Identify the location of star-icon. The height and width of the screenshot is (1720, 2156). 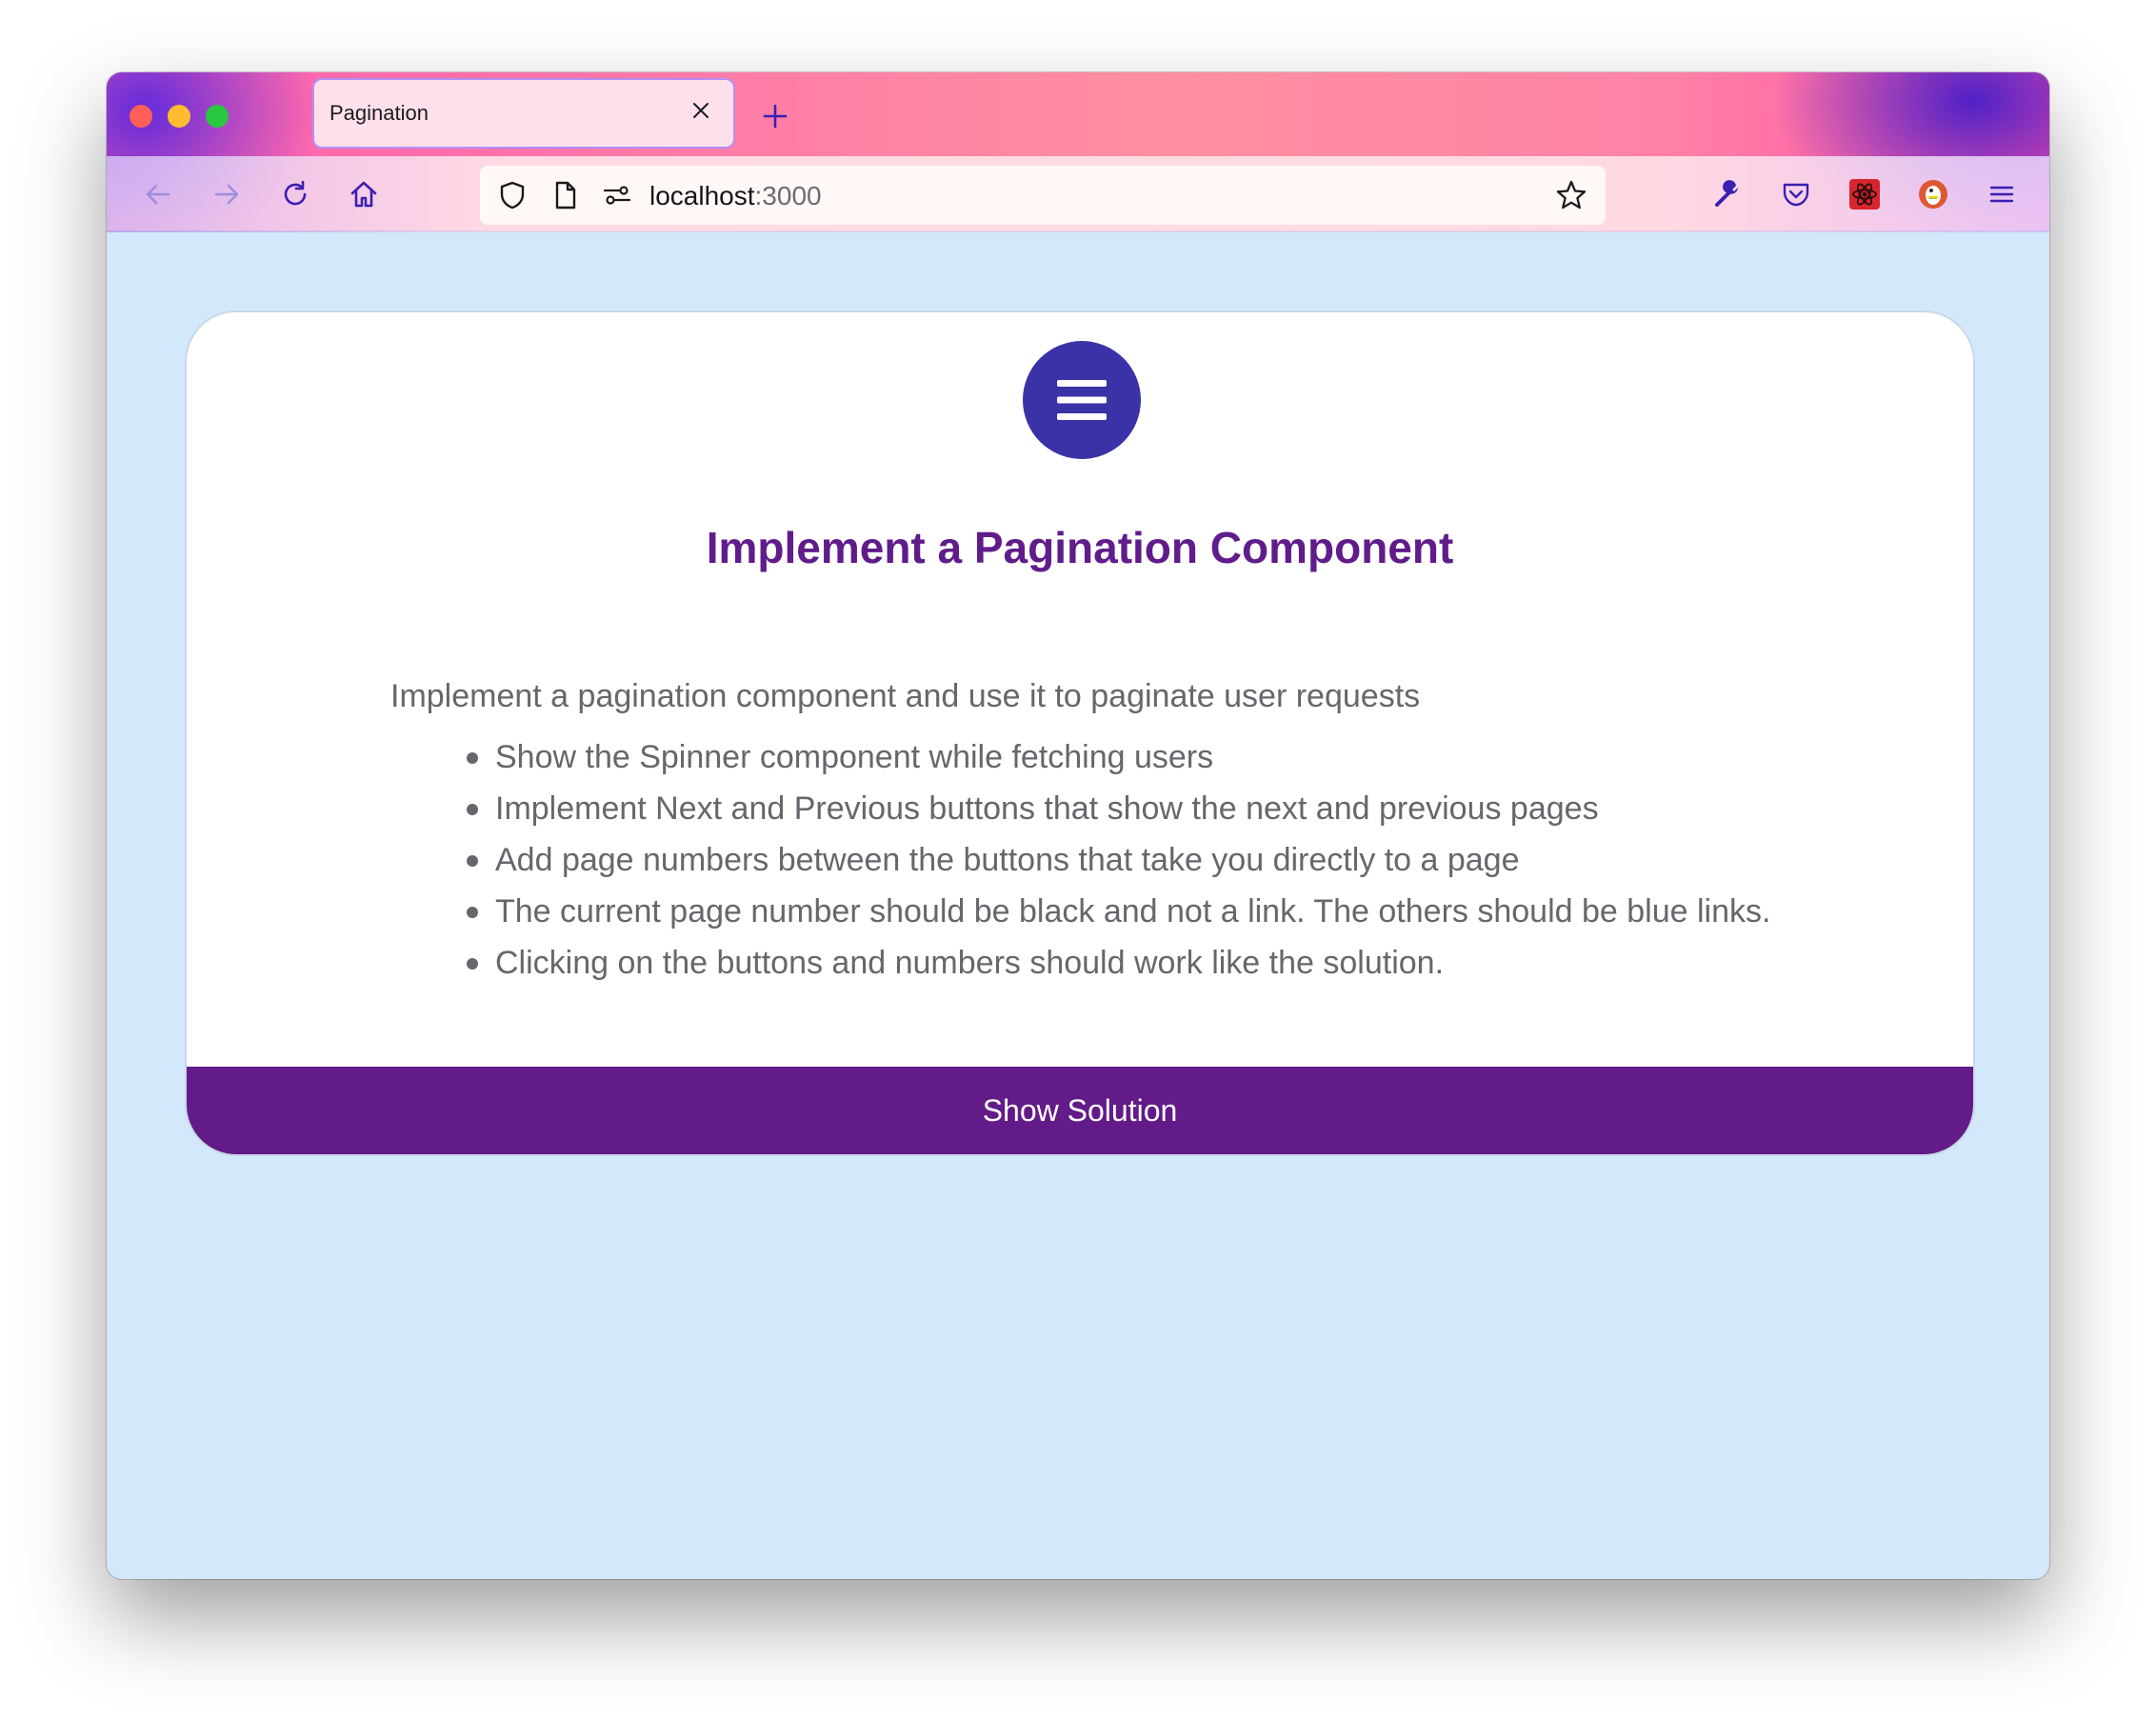
(1571, 195).